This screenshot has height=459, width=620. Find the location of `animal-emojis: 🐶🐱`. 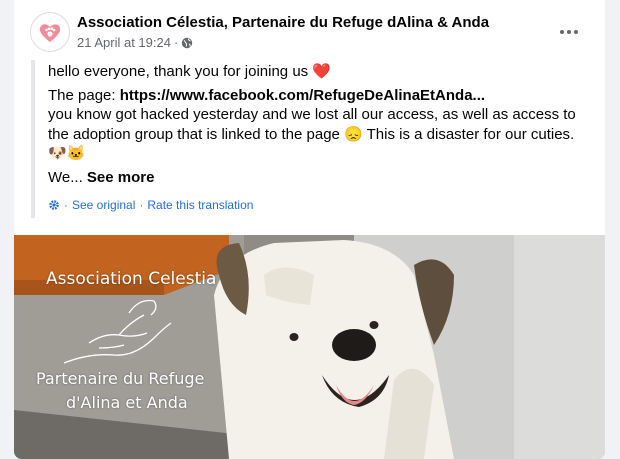

animal-emojis: 🐶🐱 is located at coordinates (67, 153).